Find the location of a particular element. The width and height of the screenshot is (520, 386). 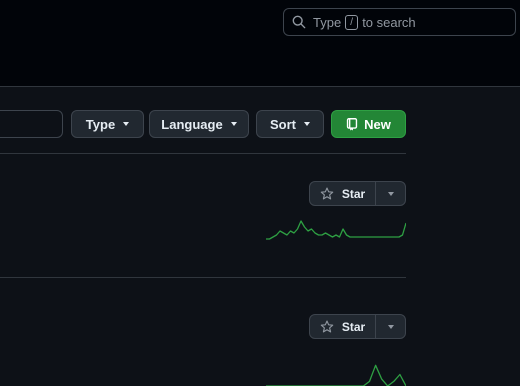

search-shortcut-key: / is located at coordinates (352, 22).